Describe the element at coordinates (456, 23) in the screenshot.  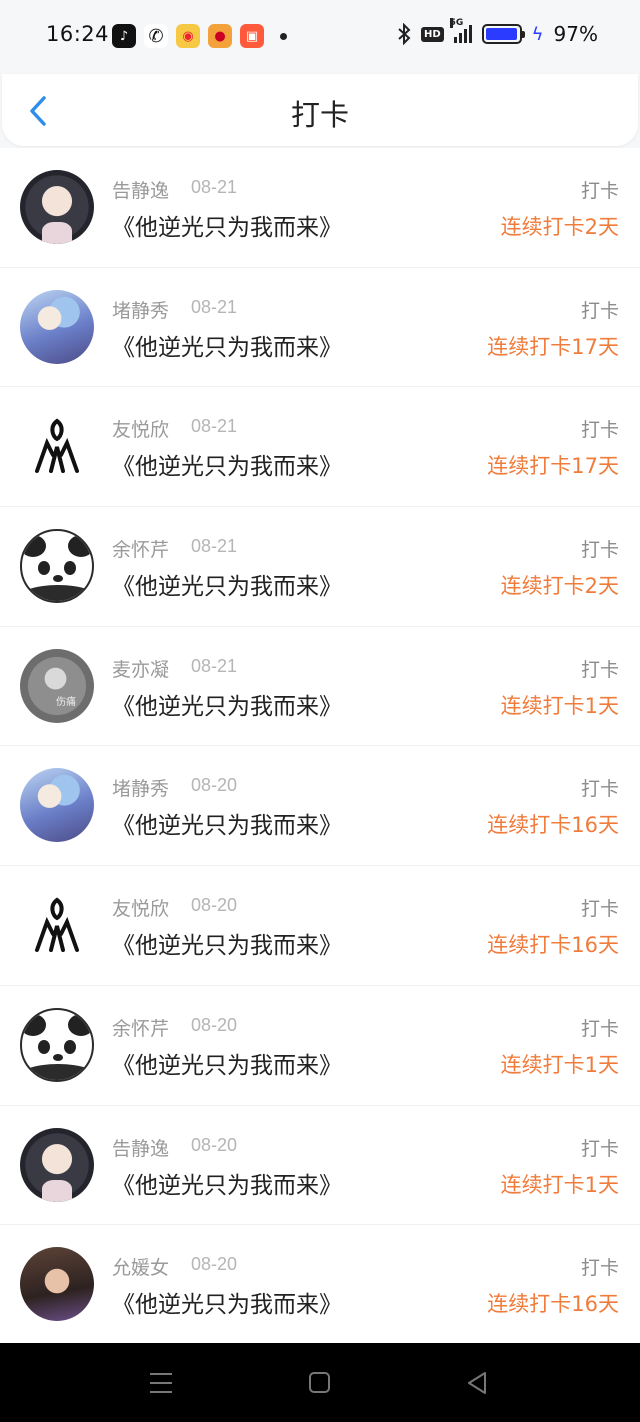
I see `network-type: 5G` at that location.